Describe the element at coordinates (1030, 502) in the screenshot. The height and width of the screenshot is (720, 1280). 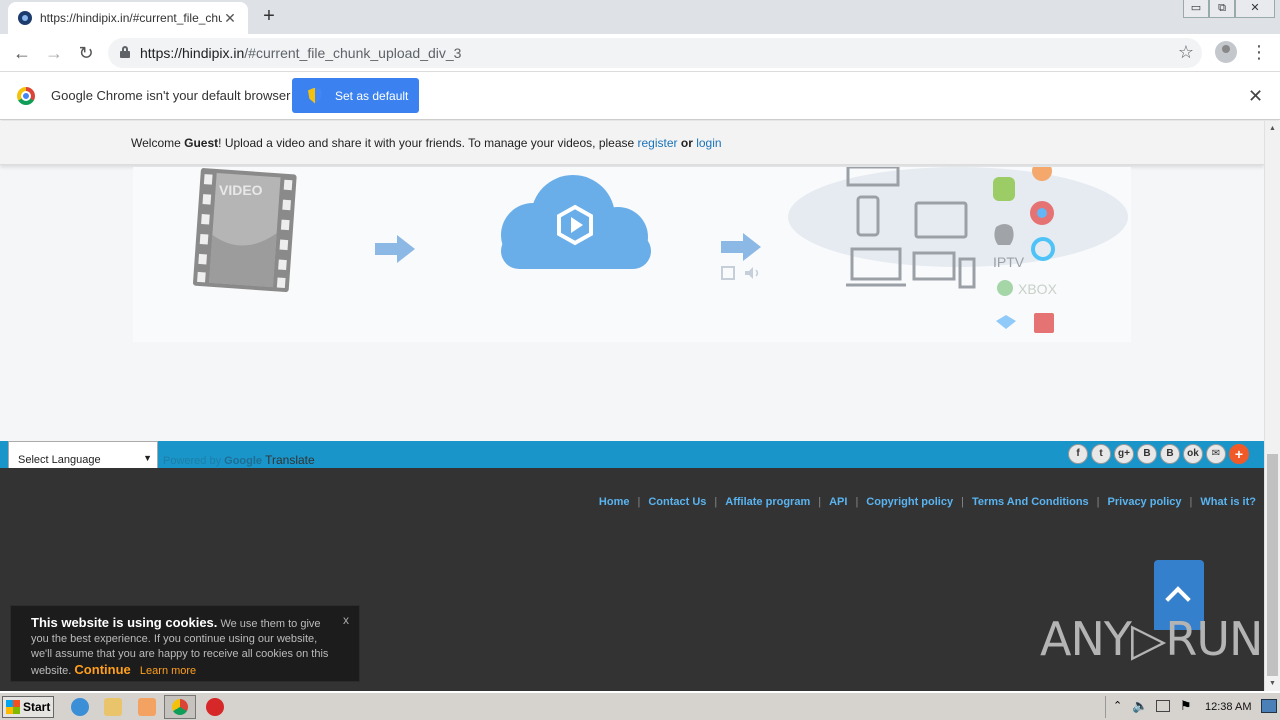
I see `footer-link-terms: Terms And Conditions` at that location.